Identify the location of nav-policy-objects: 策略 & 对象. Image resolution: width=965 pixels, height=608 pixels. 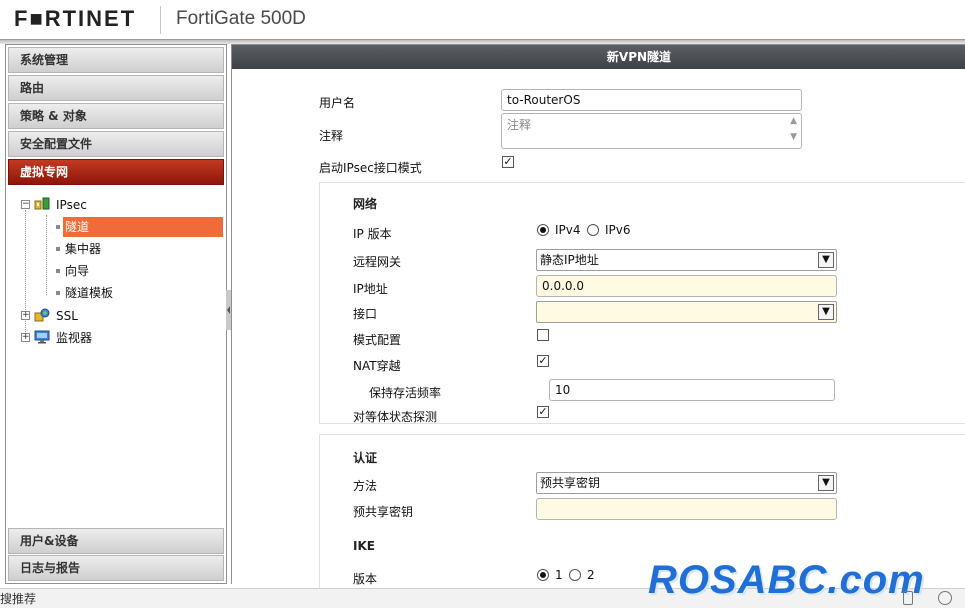
(116, 116).